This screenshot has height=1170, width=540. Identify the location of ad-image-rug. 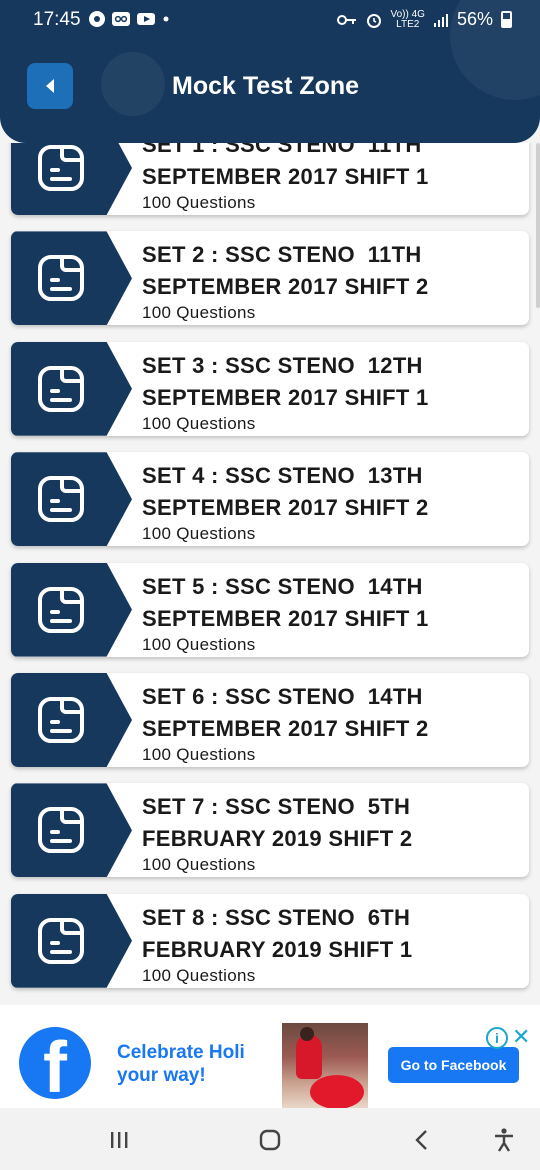
(337, 1091).